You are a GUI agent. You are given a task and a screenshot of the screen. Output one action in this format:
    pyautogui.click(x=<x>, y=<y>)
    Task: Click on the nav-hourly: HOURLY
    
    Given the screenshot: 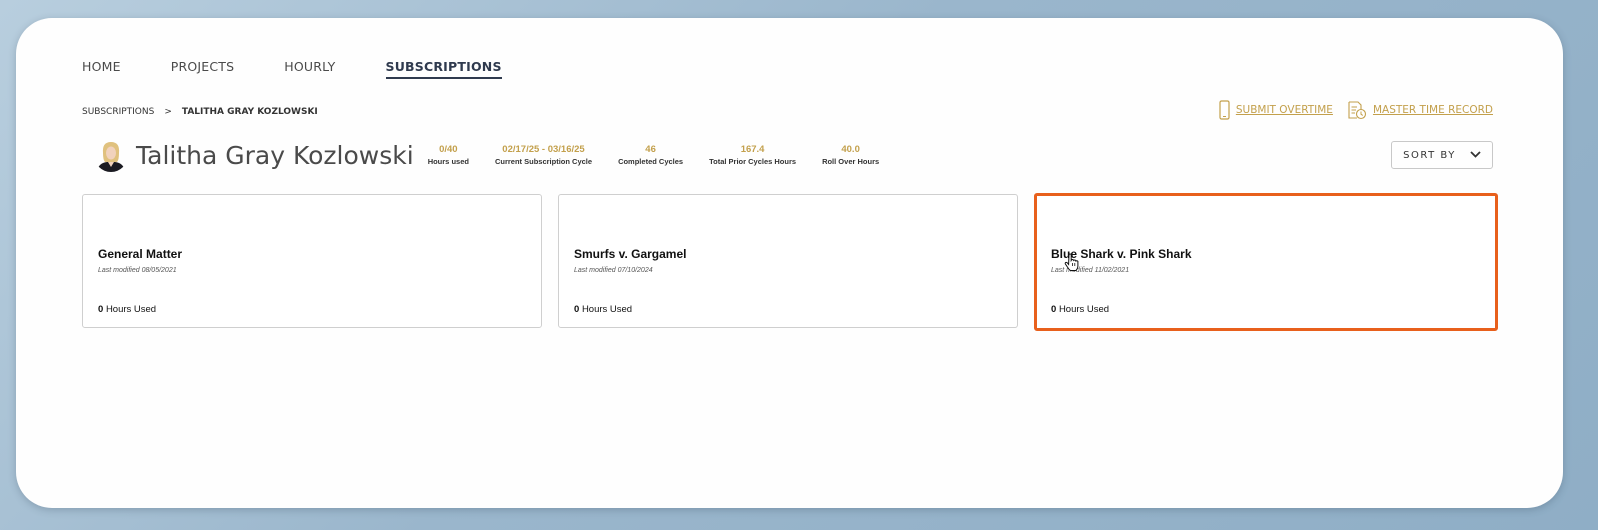 What is the action you would take?
    pyautogui.click(x=309, y=69)
    